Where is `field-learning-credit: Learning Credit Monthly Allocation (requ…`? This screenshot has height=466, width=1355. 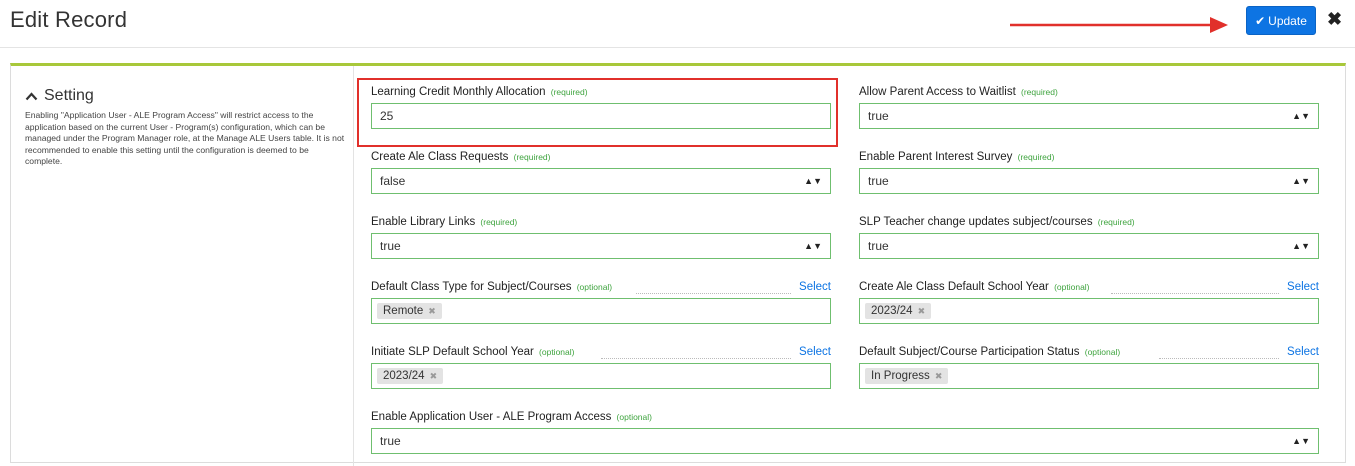 field-learning-credit: Learning Credit Monthly Allocation (requ… is located at coordinates (601, 108).